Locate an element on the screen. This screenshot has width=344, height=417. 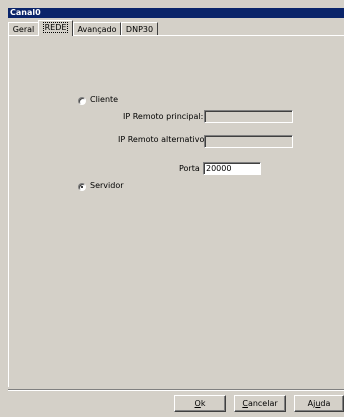
help-label-rest: da is located at coordinates (325, 403).